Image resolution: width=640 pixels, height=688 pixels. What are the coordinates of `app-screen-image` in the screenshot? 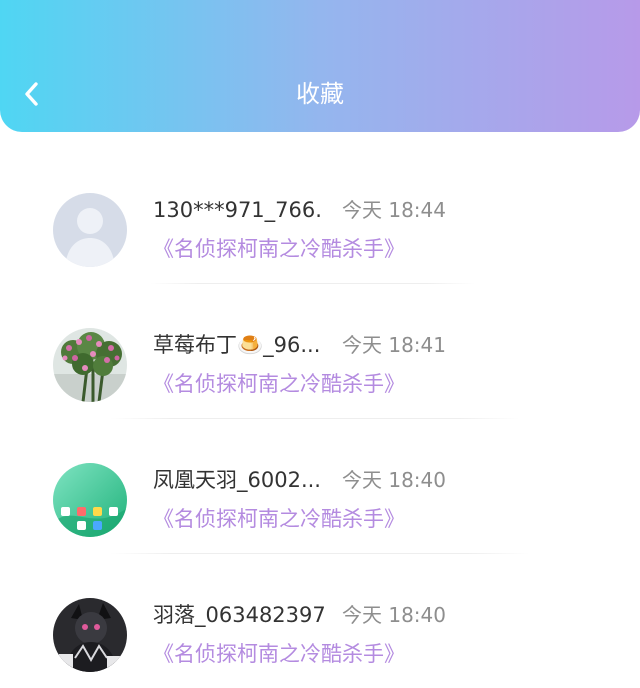 It's located at (90, 500).